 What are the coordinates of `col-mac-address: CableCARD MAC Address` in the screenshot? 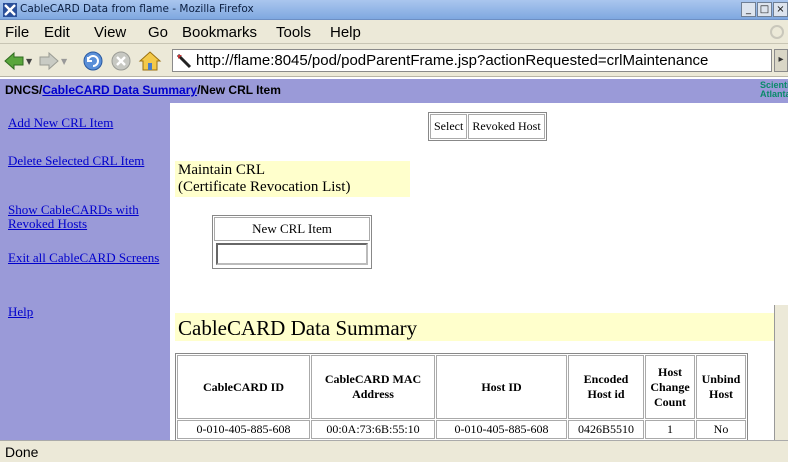 It's located at (373, 387).